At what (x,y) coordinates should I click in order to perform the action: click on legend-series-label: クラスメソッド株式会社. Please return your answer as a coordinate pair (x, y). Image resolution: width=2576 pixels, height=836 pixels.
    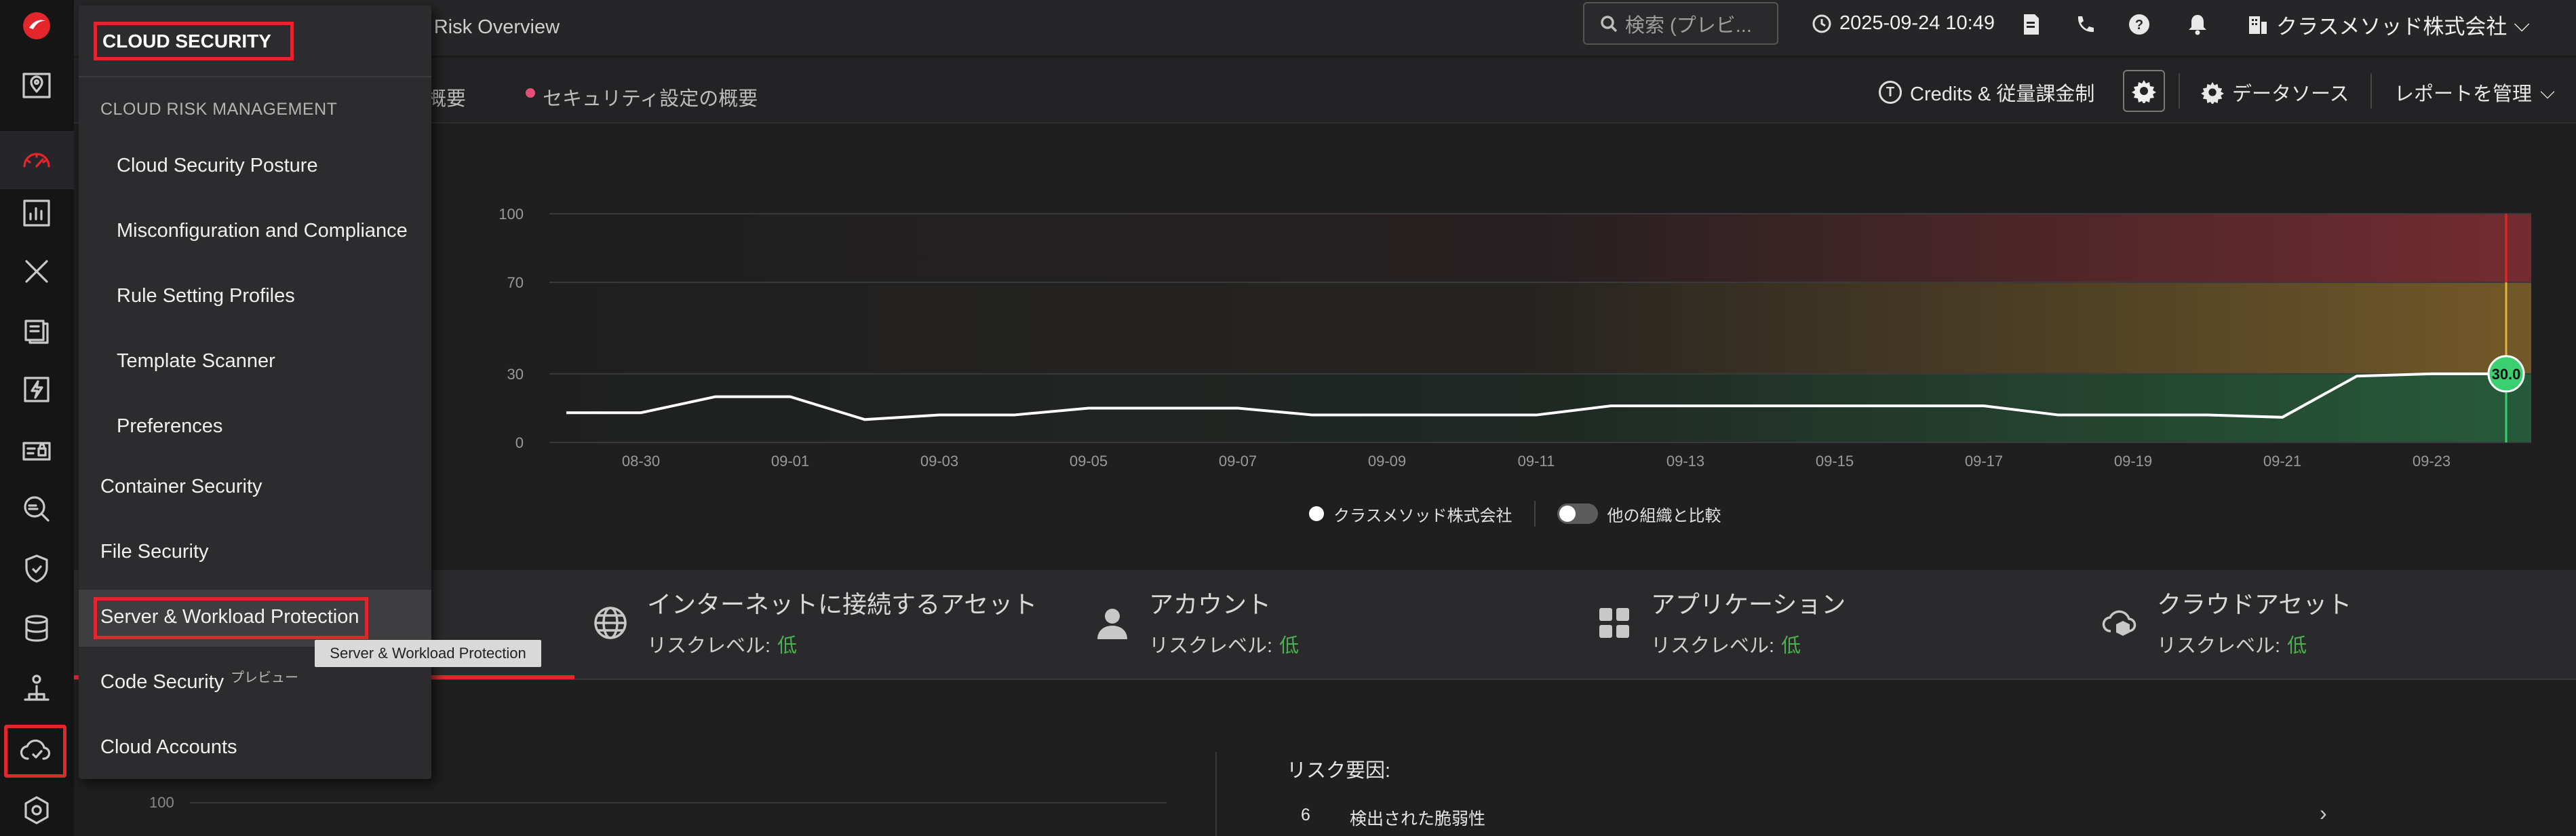
    Looking at the image, I should click on (1423, 515).